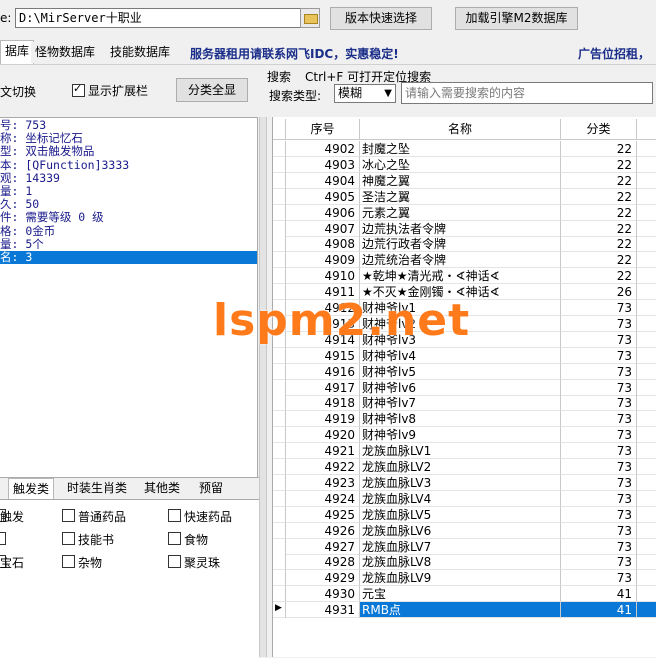  I want to click on row-header: ▶, so click(279, 610).